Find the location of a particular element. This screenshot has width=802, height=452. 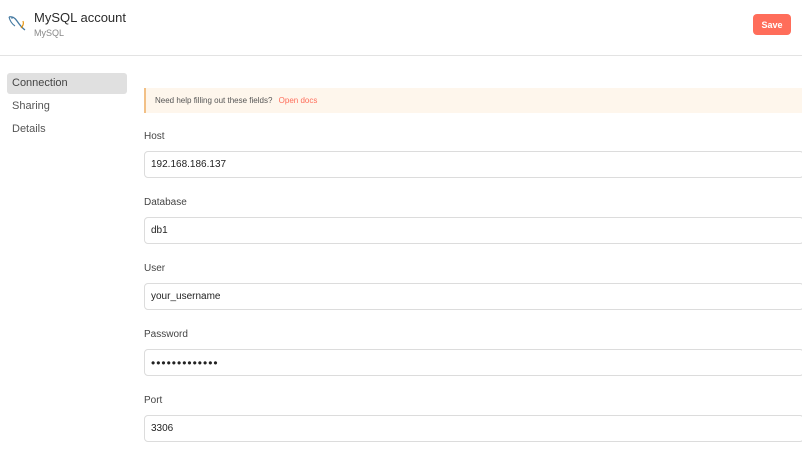

host-input is located at coordinates (473, 164).